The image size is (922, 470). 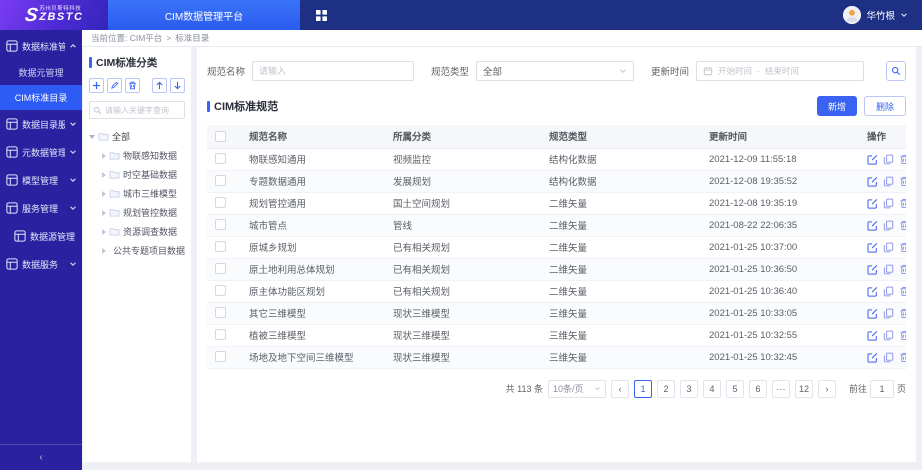 What do you see at coordinates (688, 388) in the screenshot?
I see `page-button-3: 3` at bounding box center [688, 388].